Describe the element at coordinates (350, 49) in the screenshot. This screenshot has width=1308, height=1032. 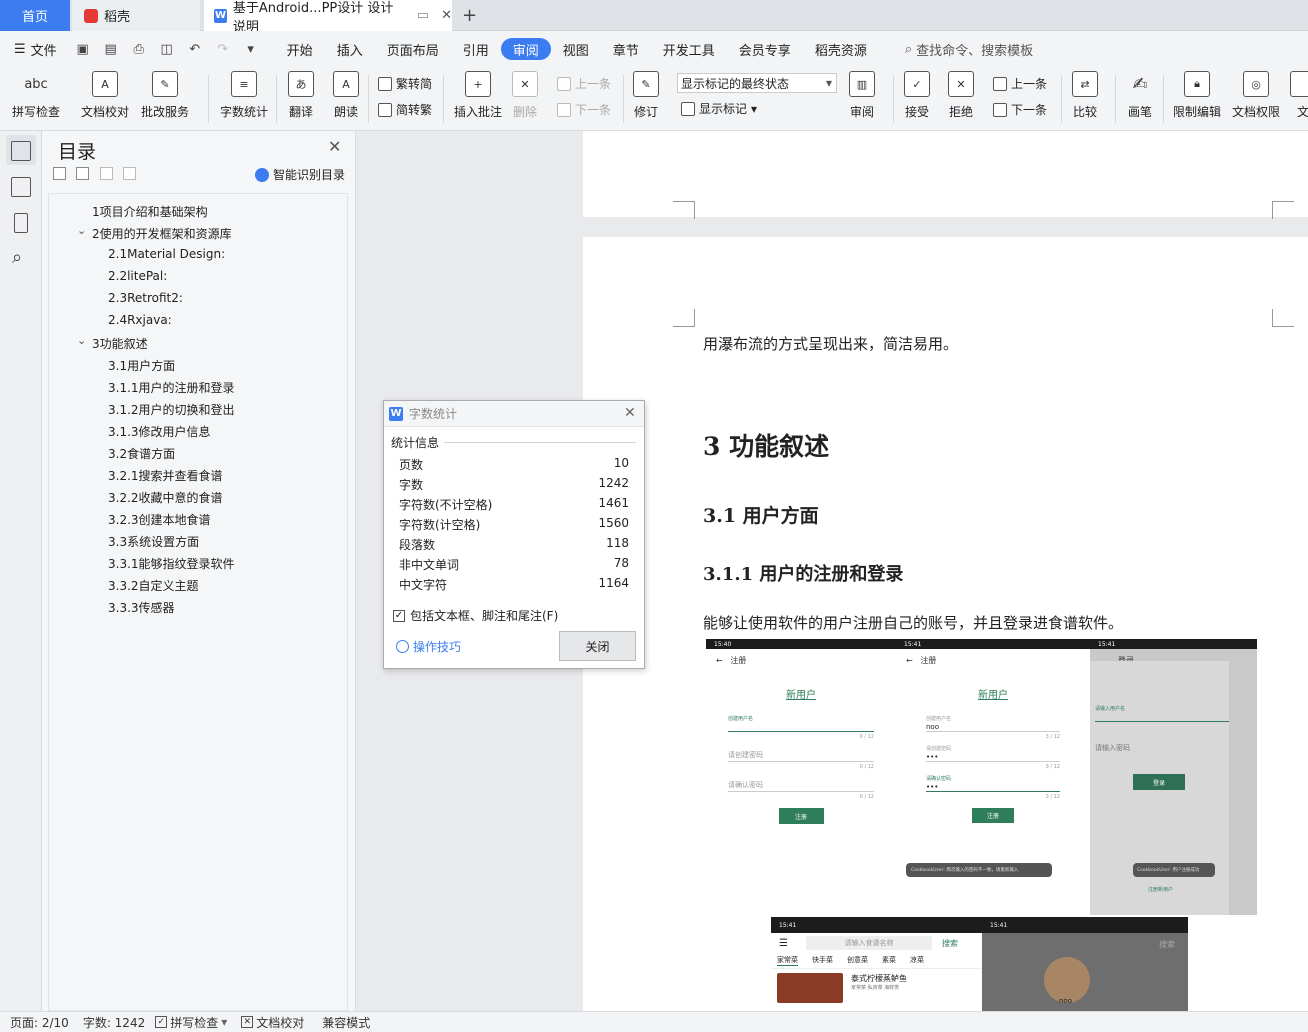
I see `menu-item-1: 插入` at that location.